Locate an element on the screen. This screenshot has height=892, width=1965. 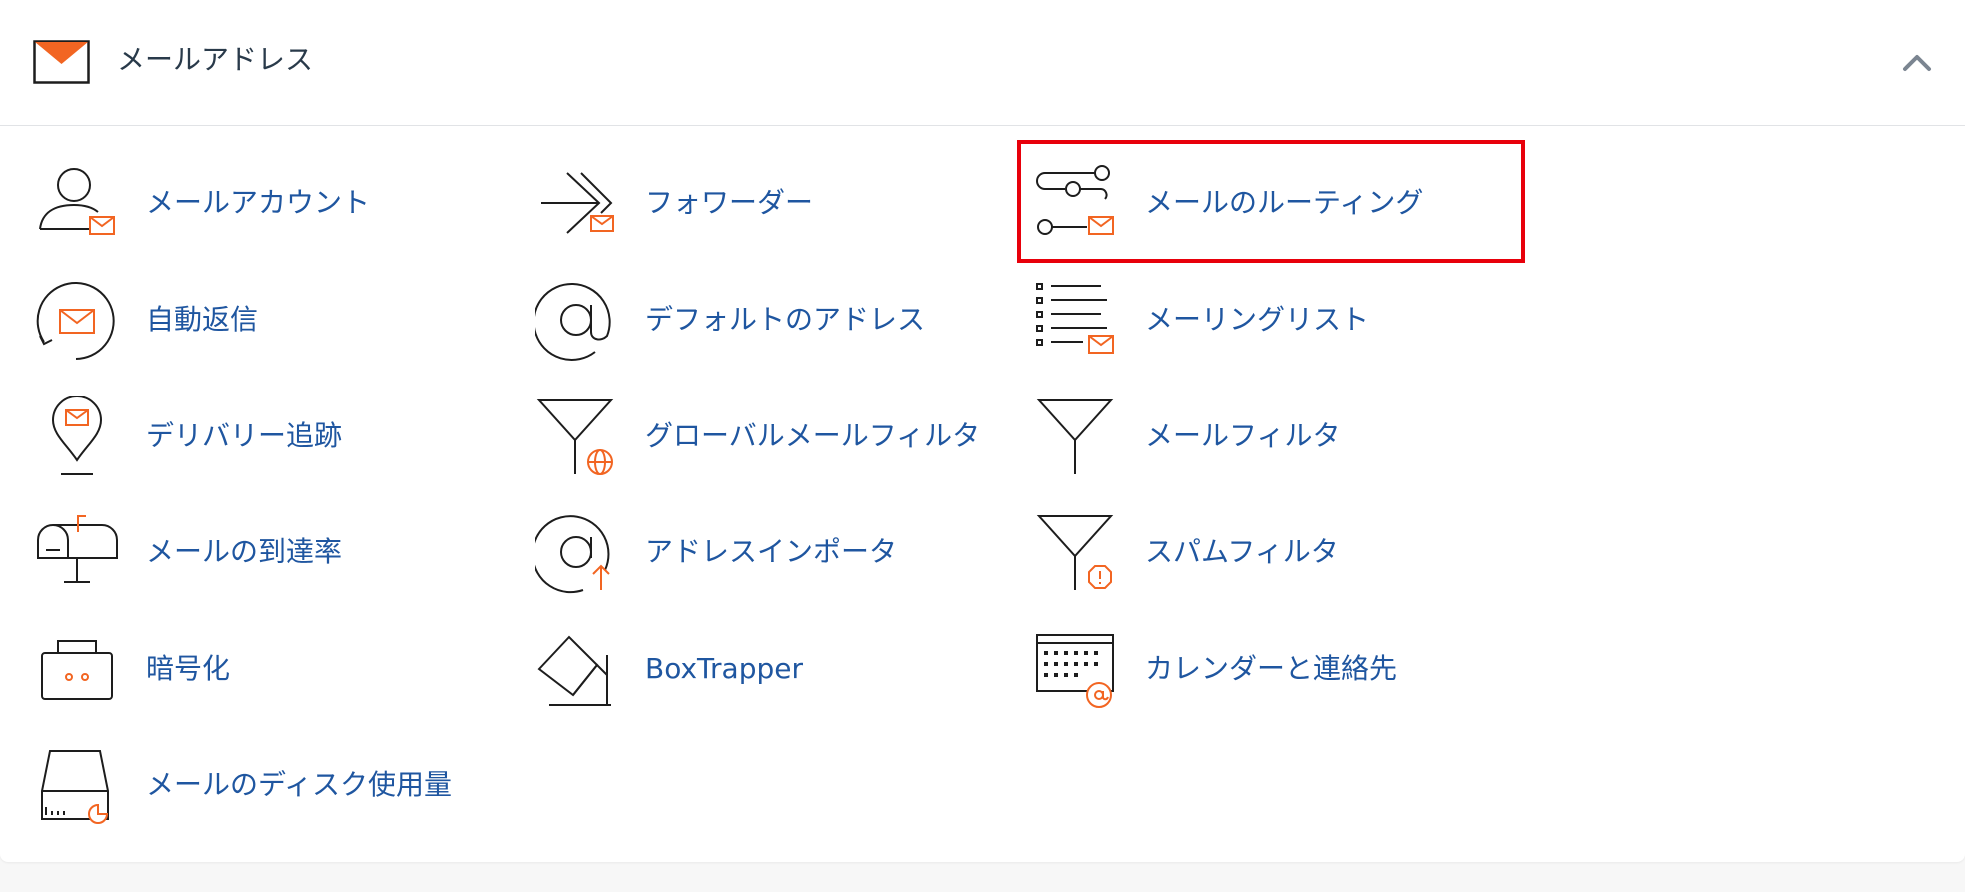
item-default-address: デフォルトのアドレス is located at coordinates (775, 320).